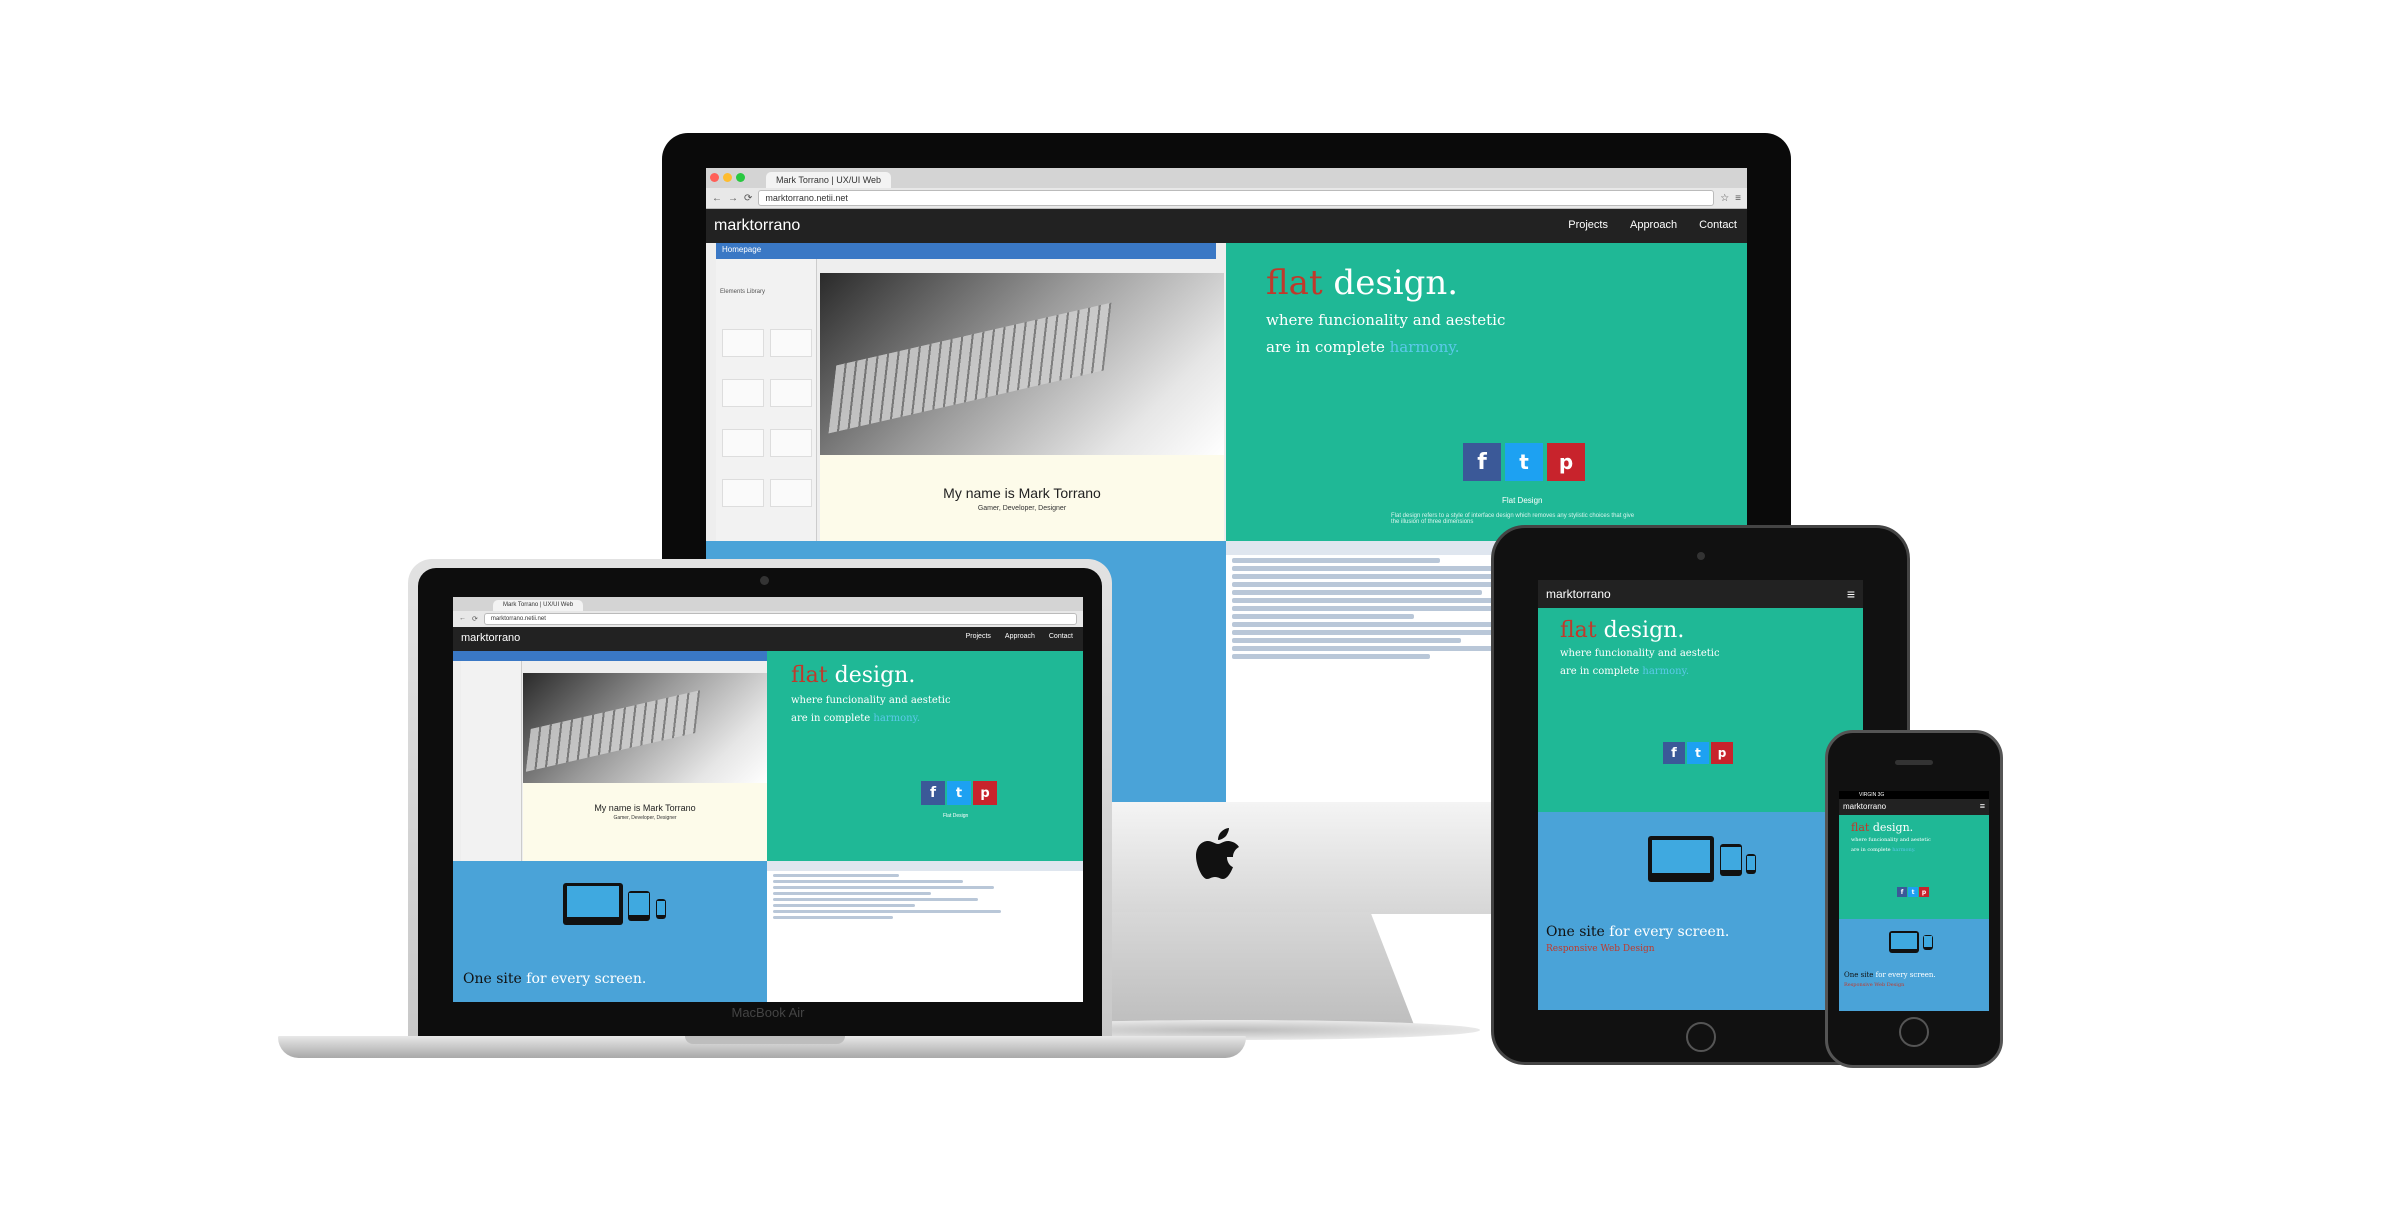 Image resolution: width=2387 pixels, height=1214 pixels. I want to click on ipad-facebook-icon: f, so click(1674, 753).